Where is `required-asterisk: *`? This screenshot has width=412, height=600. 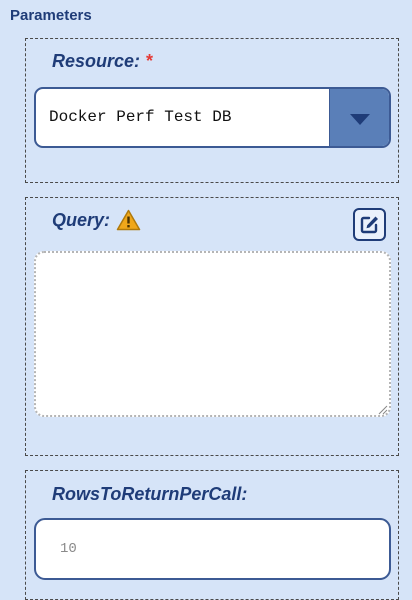 required-asterisk: * is located at coordinates (150, 61).